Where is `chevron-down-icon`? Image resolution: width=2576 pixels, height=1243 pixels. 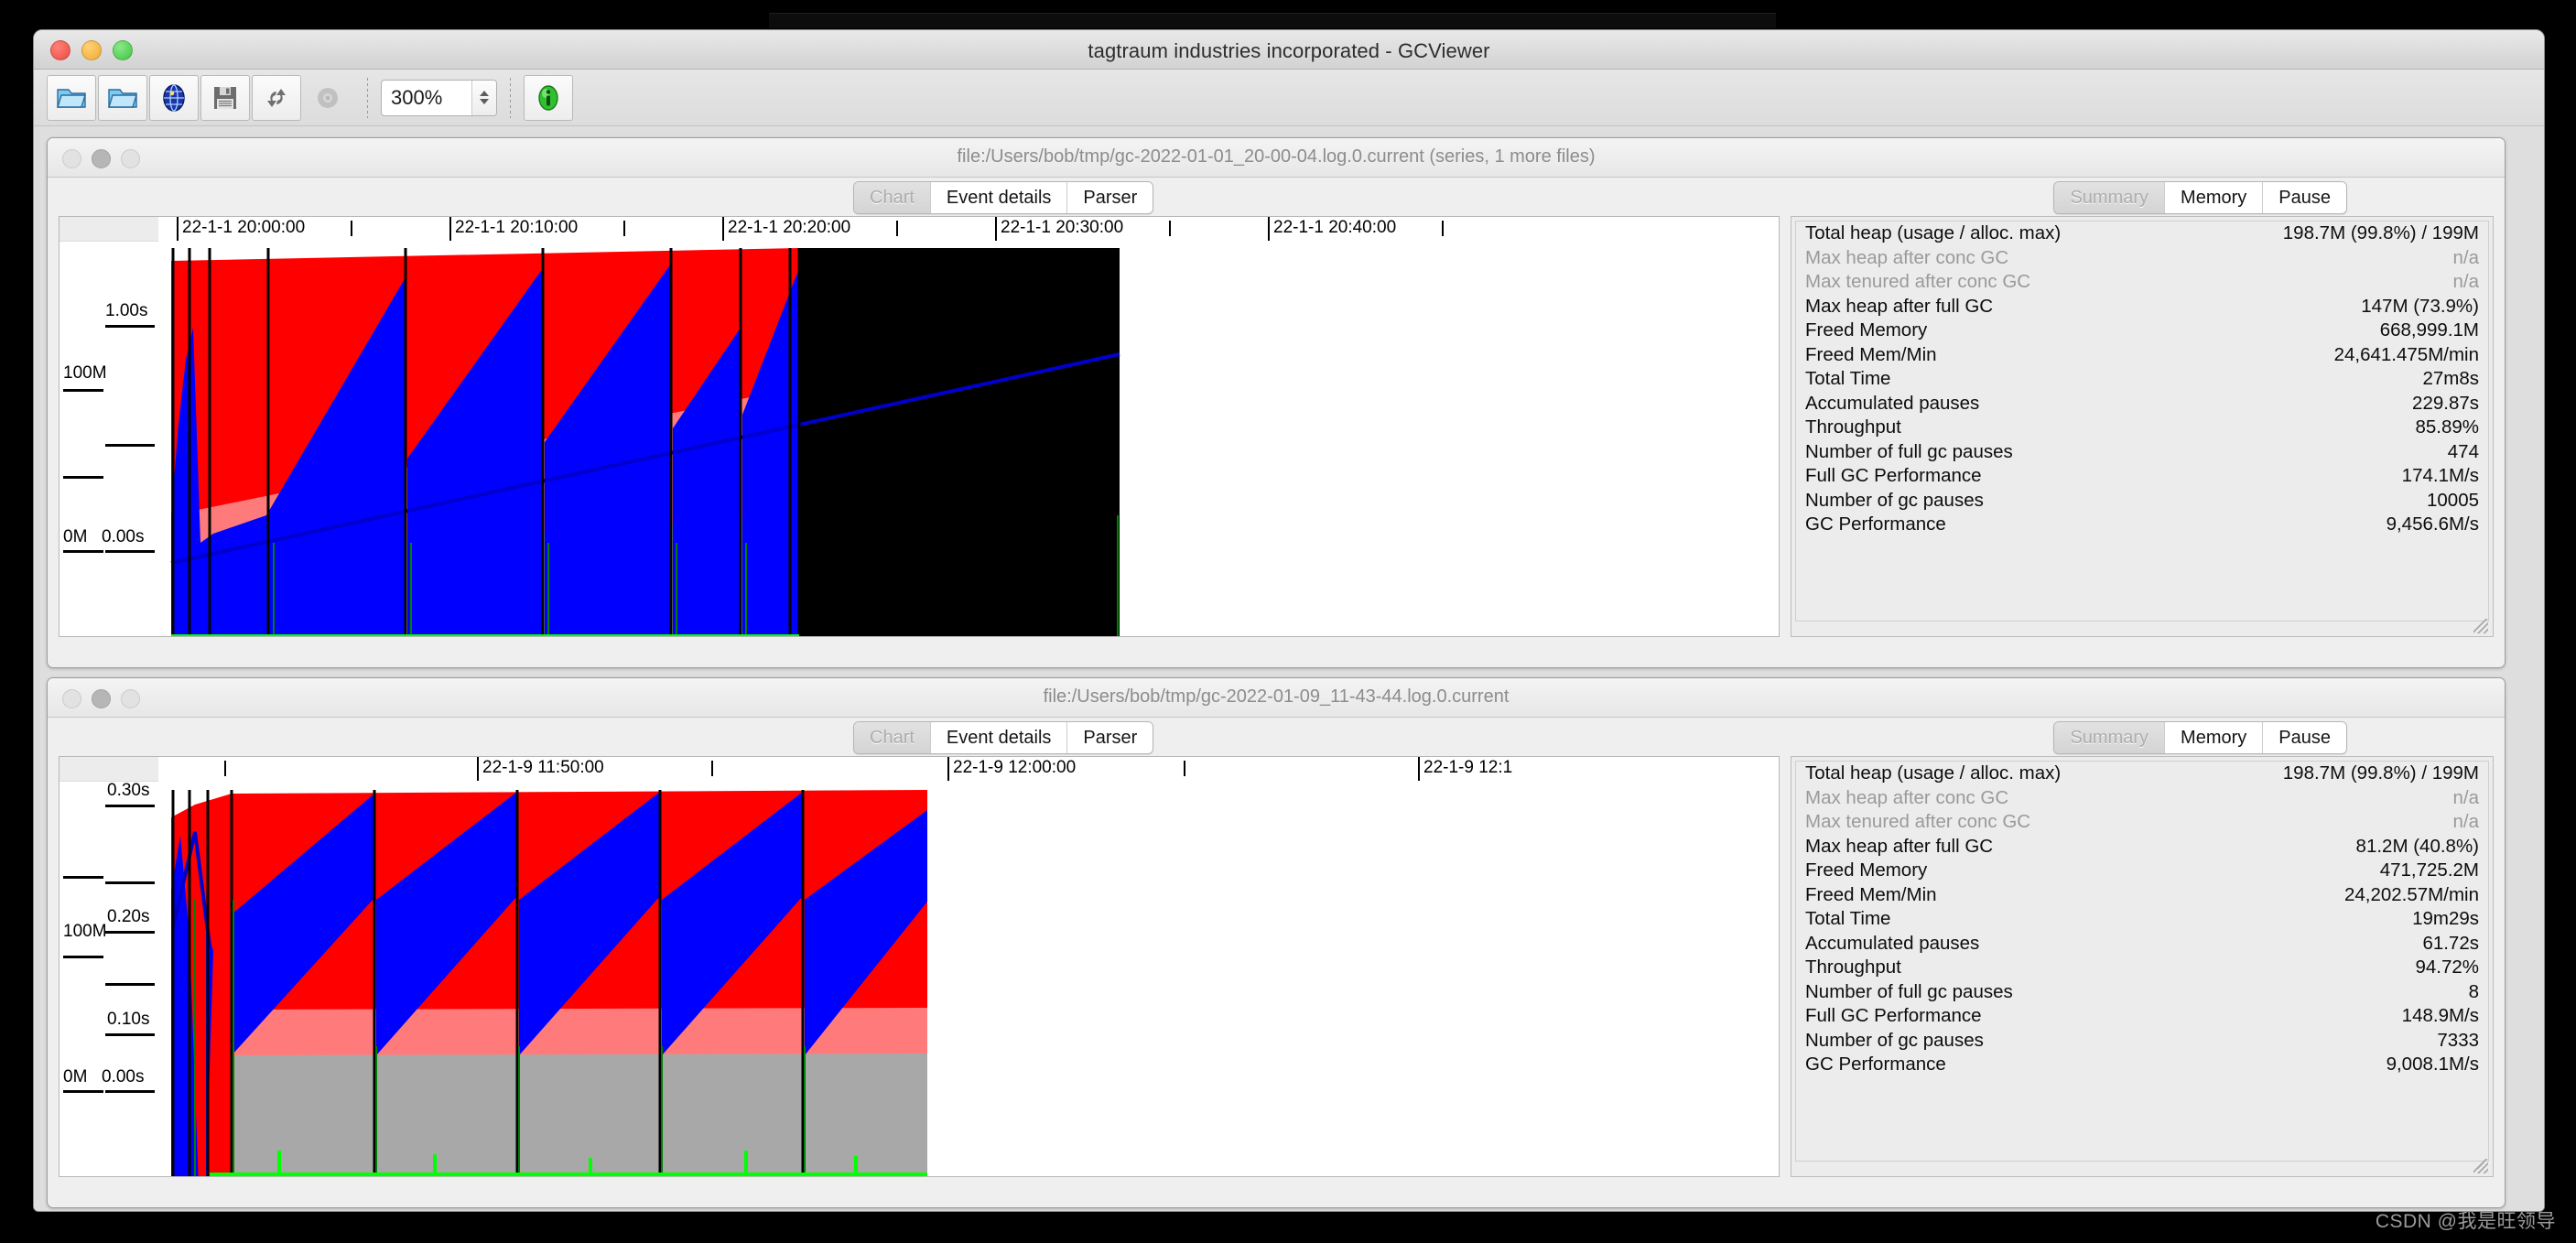 chevron-down-icon is located at coordinates (485, 101).